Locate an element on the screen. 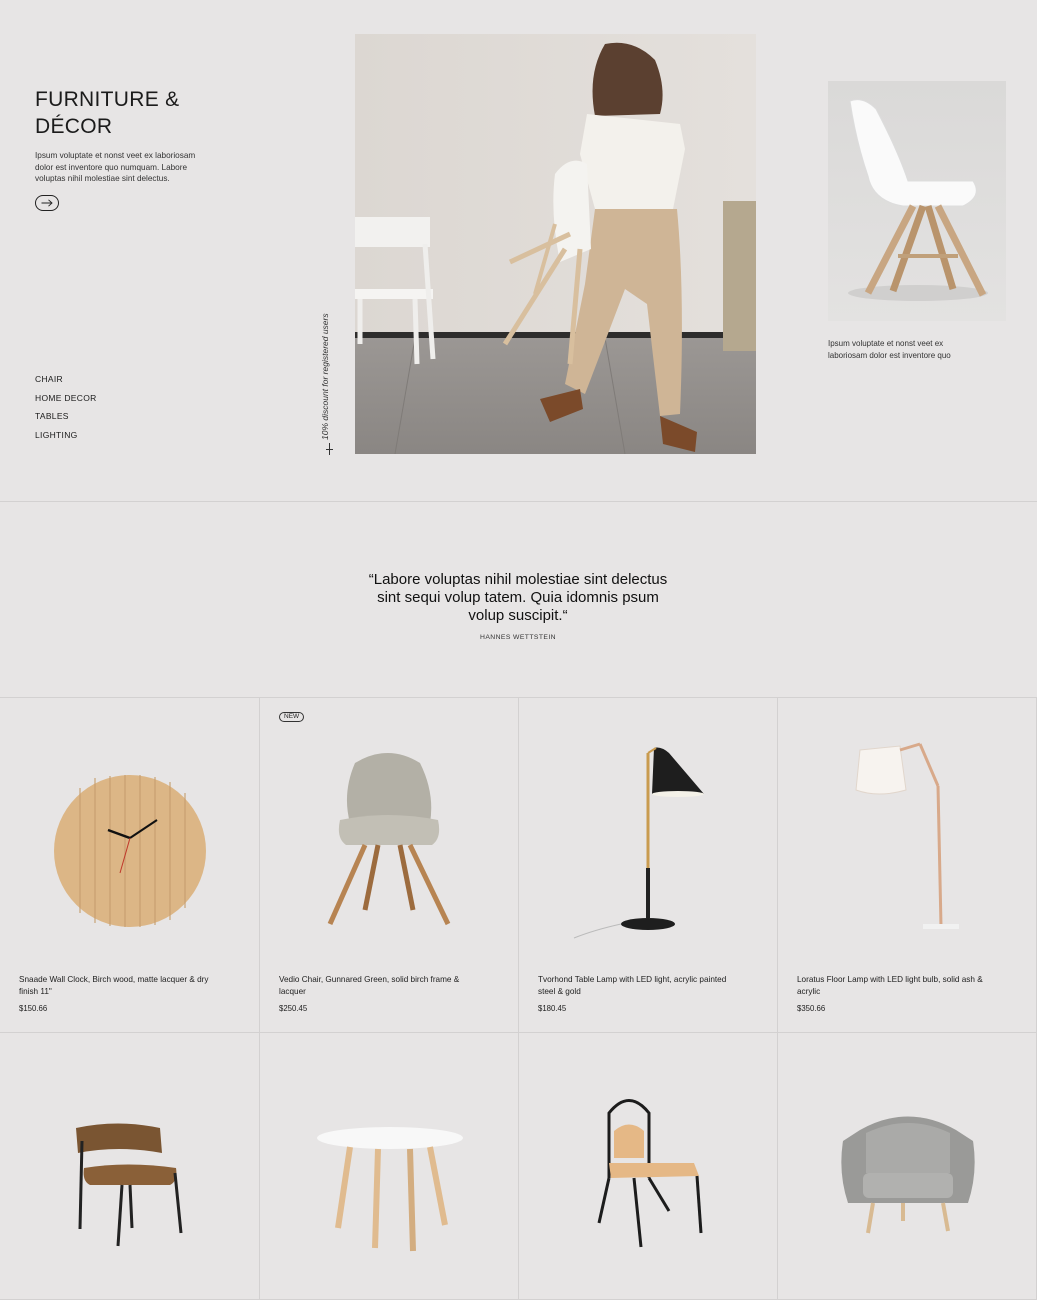 The height and width of the screenshot is (1300, 1037). product-price: $350.66 is located at coordinates (811, 1008).